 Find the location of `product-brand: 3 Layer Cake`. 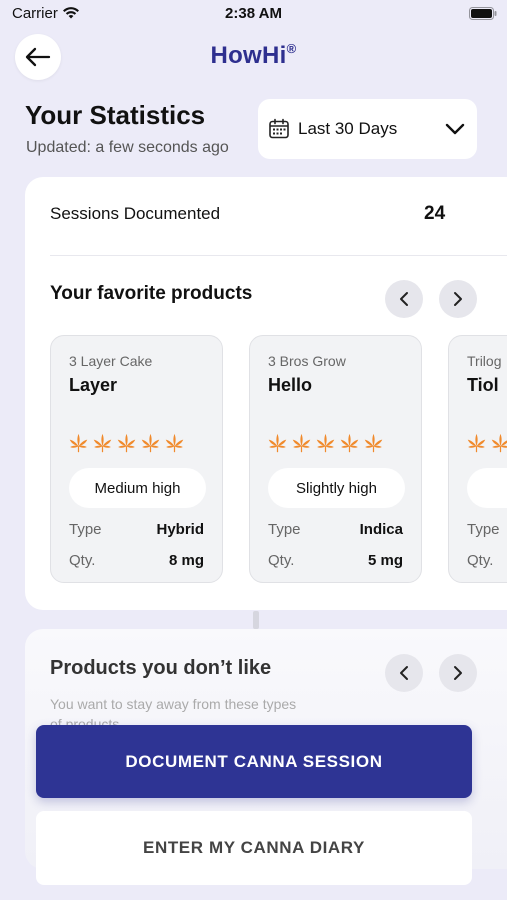

product-brand: 3 Layer Cake is located at coordinates (111, 361).